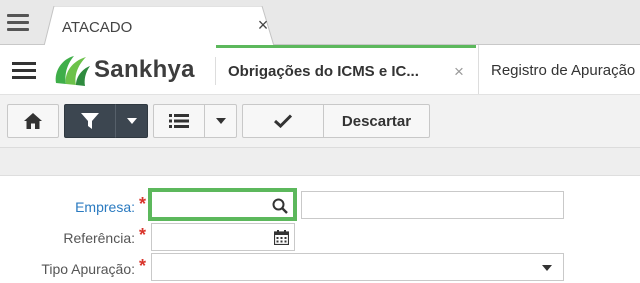 Image resolution: width=640 pixels, height=283 pixels. I want to click on empresa-description-field, so click(432, 205).